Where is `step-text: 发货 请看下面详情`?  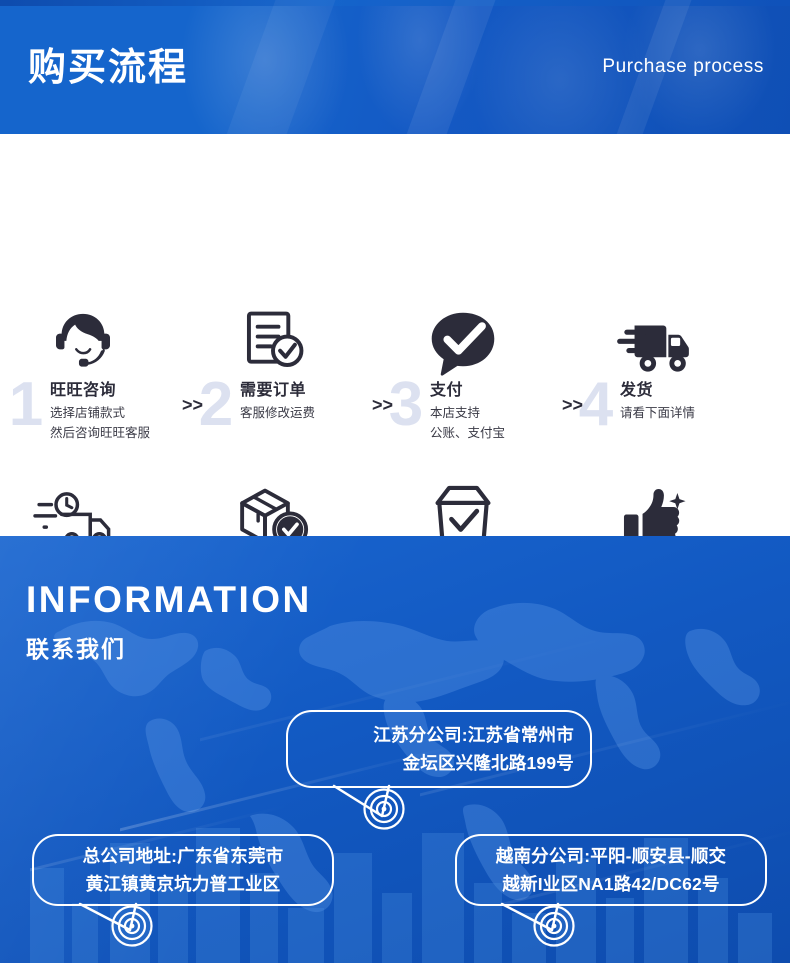
step-text: 发货 请看下面详情 is located at coordinates (695, 402).